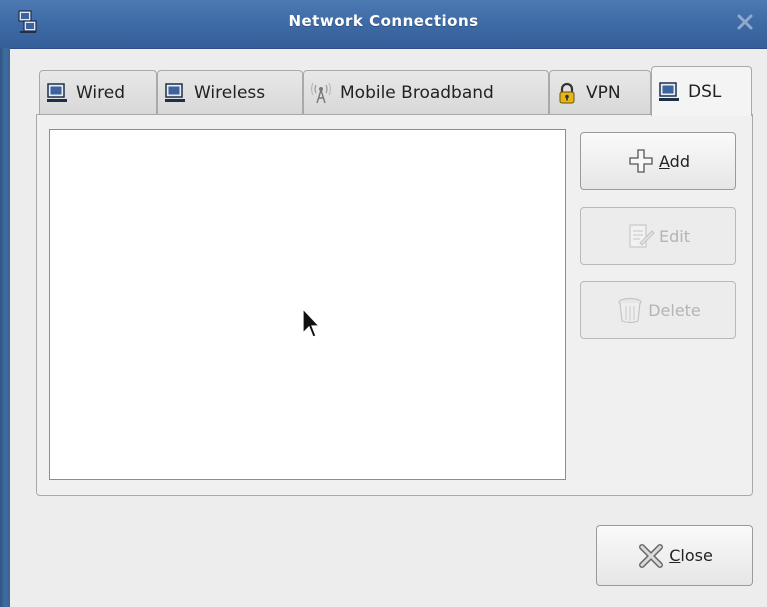 The height and width of the screenshot is (607, 767). Describe the element at coordinates (603, 92) in the screenshot. I see `tab-label-vpn: VPN` at that location.